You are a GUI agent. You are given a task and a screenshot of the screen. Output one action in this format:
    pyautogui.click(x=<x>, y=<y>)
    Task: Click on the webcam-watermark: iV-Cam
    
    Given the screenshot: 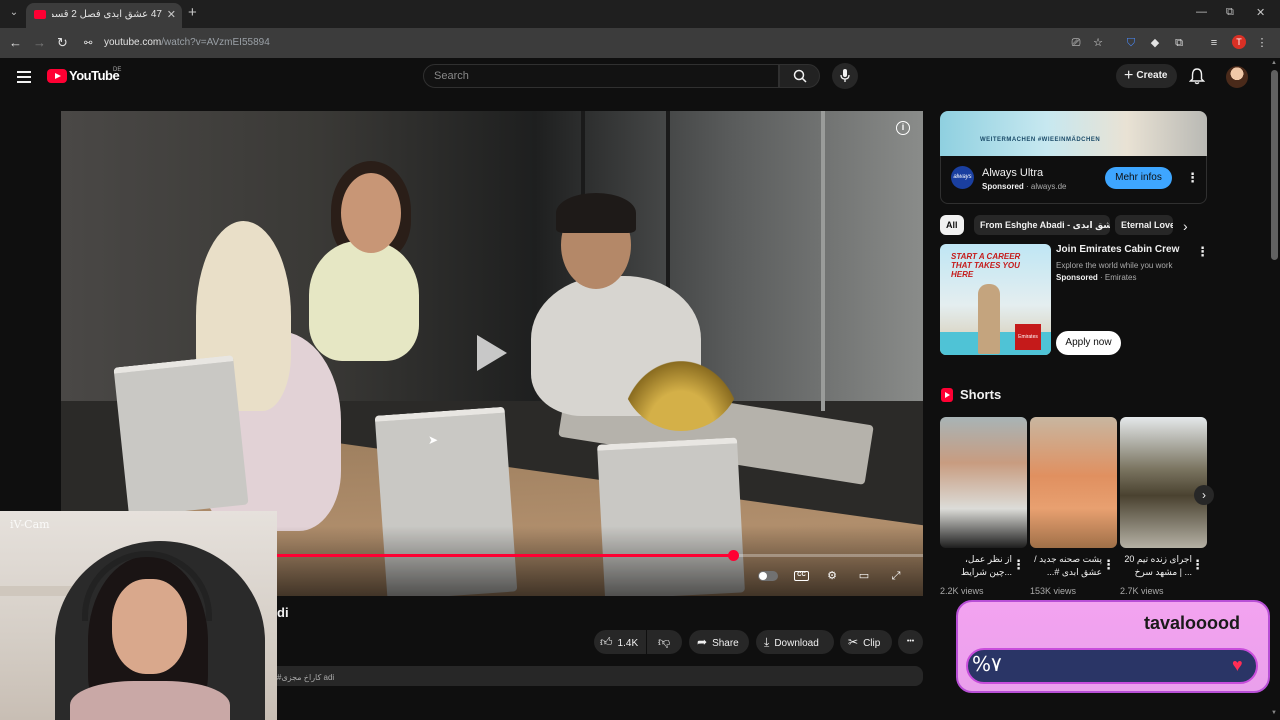 What is the action you would take?
    pyautogui.click(x=30, y=524)
    